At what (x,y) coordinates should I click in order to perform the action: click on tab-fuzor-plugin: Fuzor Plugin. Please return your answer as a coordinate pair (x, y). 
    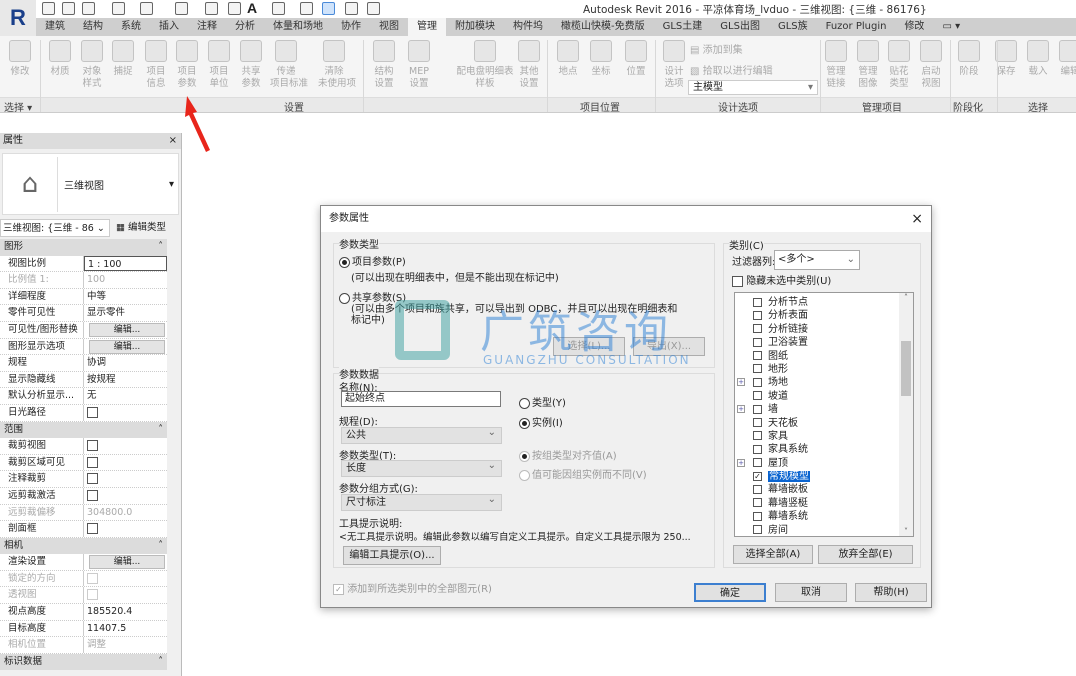
    Looking at the image, I should click on (856, 27).